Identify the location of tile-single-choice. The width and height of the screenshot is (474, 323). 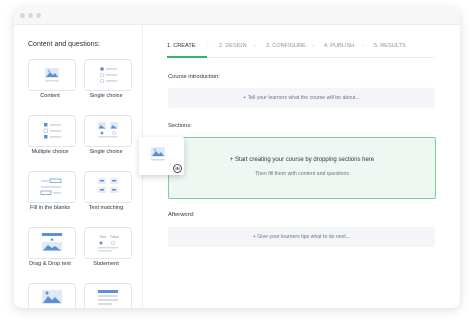
(108, 75).